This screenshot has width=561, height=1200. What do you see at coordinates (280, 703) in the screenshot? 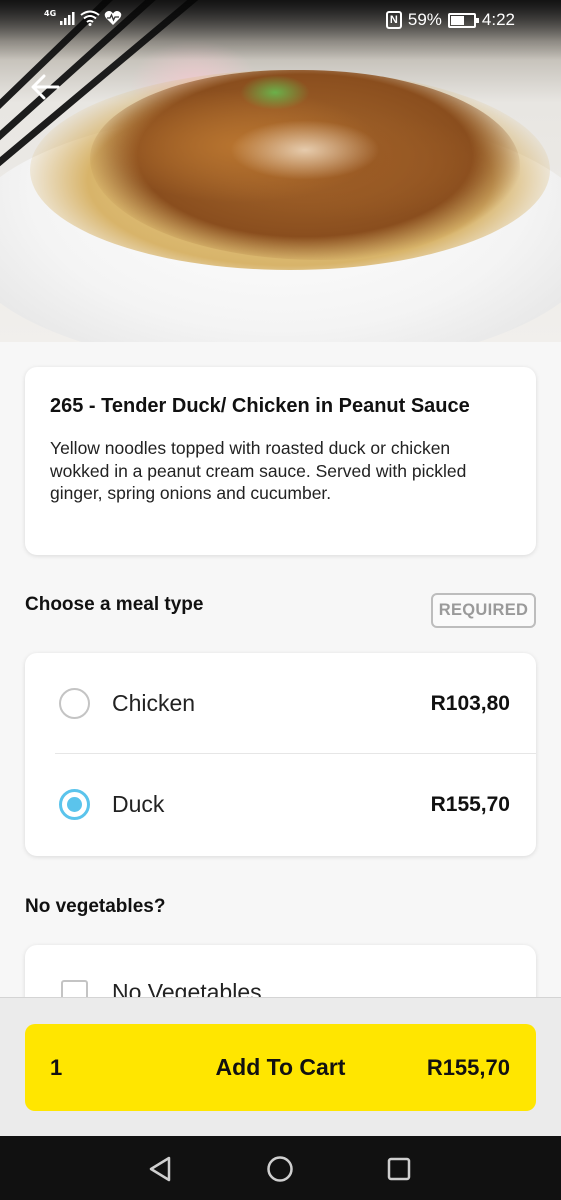
I see `option-chicken: Chicken R103,80` at bounding box center [280, 703].